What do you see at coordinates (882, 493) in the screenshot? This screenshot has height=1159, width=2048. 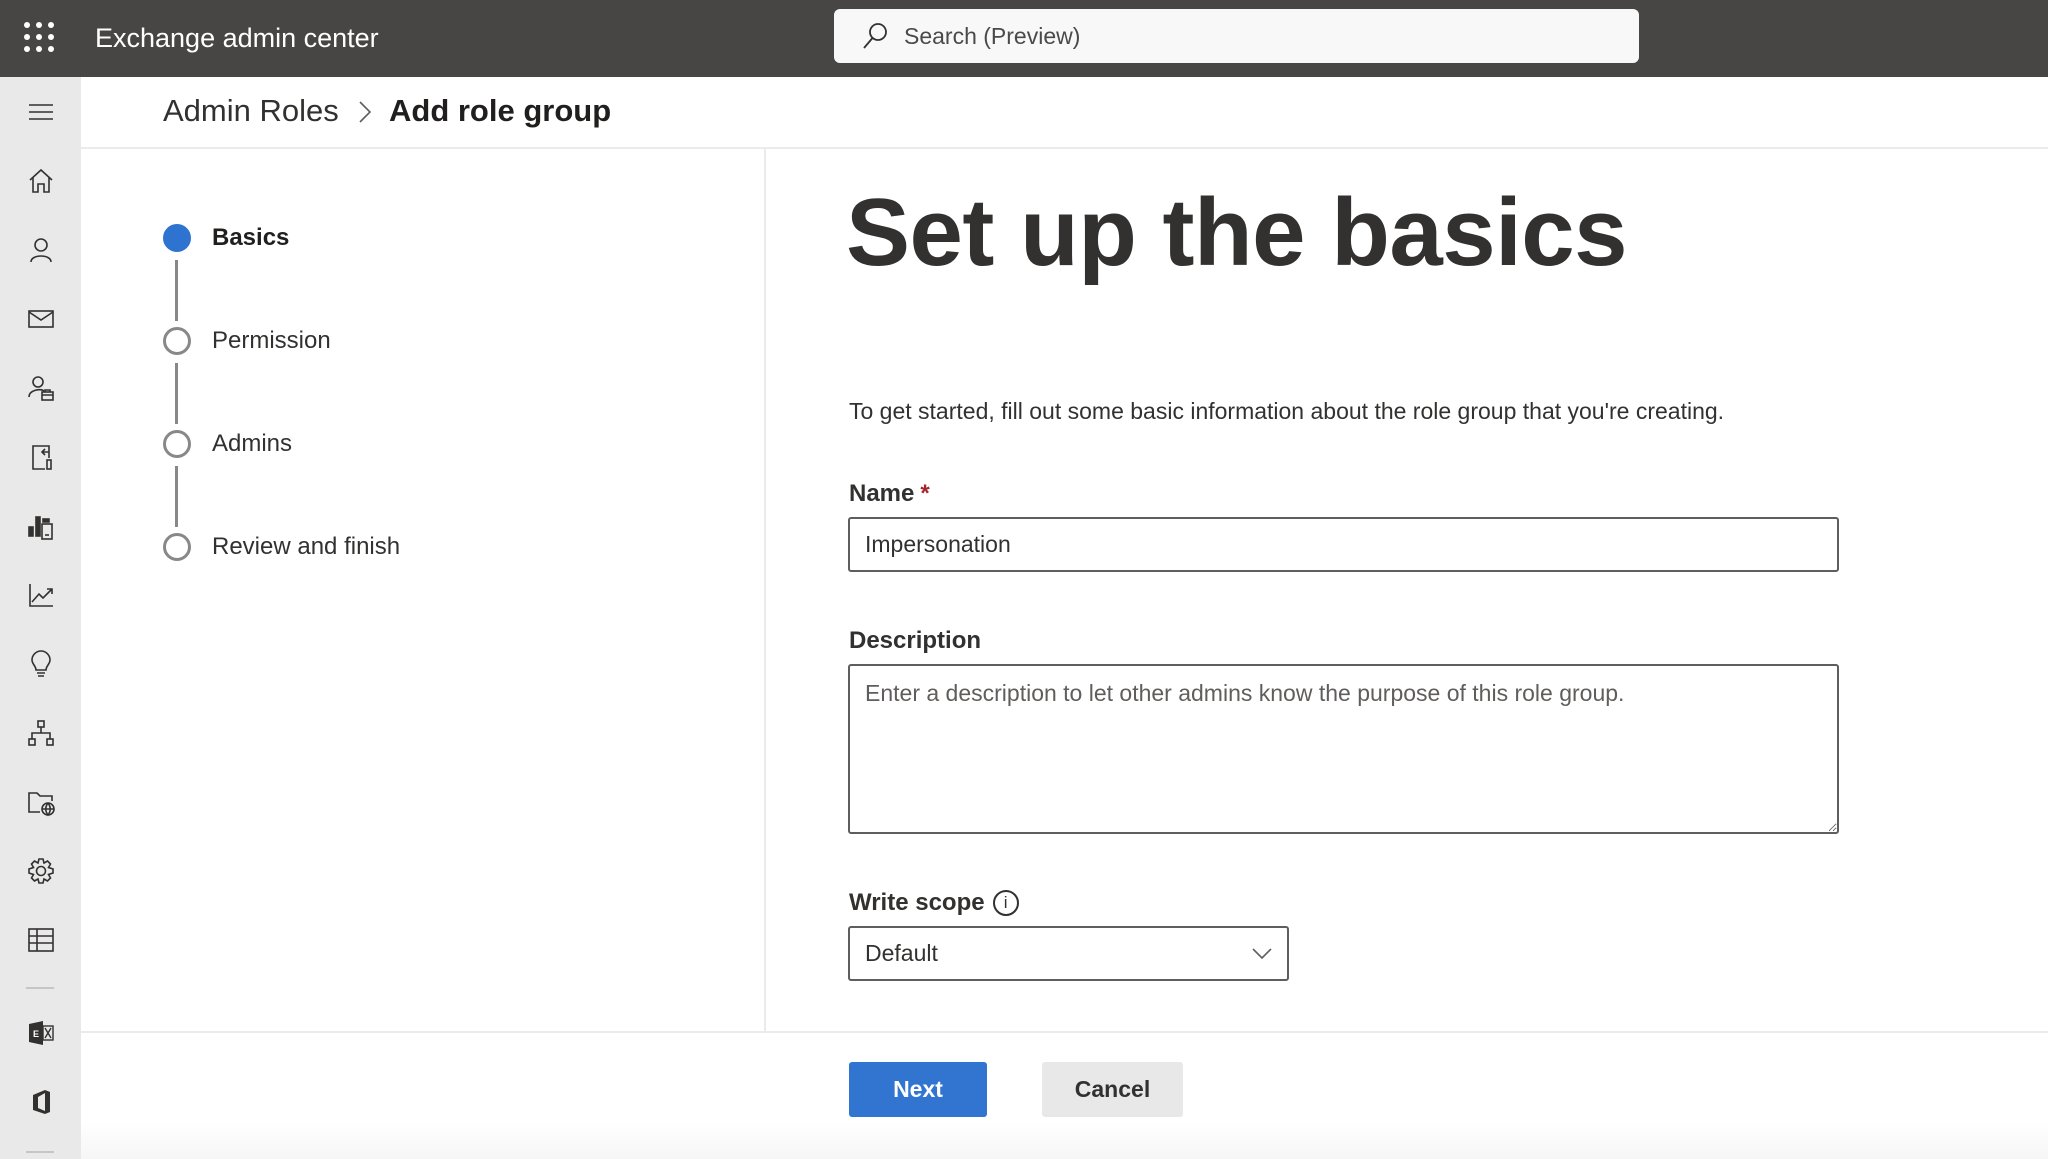 I see `name-label-text: Name` at bounding box center [882, 493].